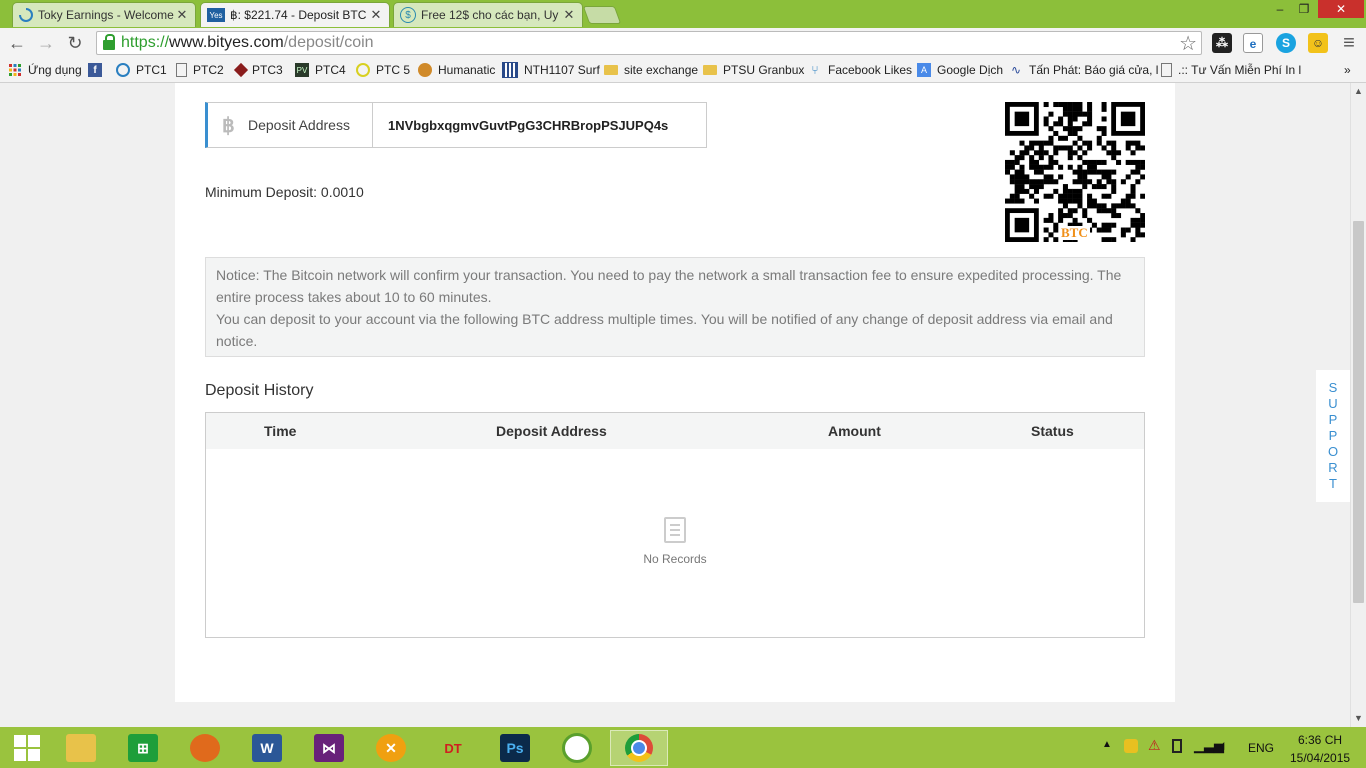 Image resolution: width=1366 pixels, height=768 pixels. I want to click on taskbar-photoshop: Ps, so click(515, 748).